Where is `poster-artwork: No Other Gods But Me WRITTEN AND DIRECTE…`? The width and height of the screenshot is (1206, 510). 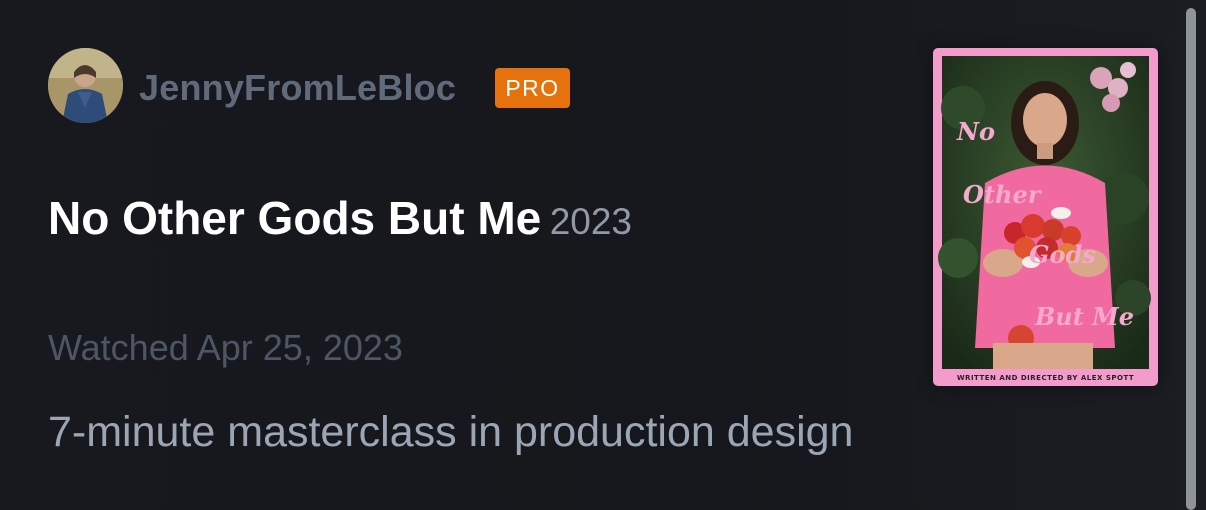 poster-artwork: No Other Gods But Me WRITTEN AND DIRECTE… is located at coordinates (1045, 217).